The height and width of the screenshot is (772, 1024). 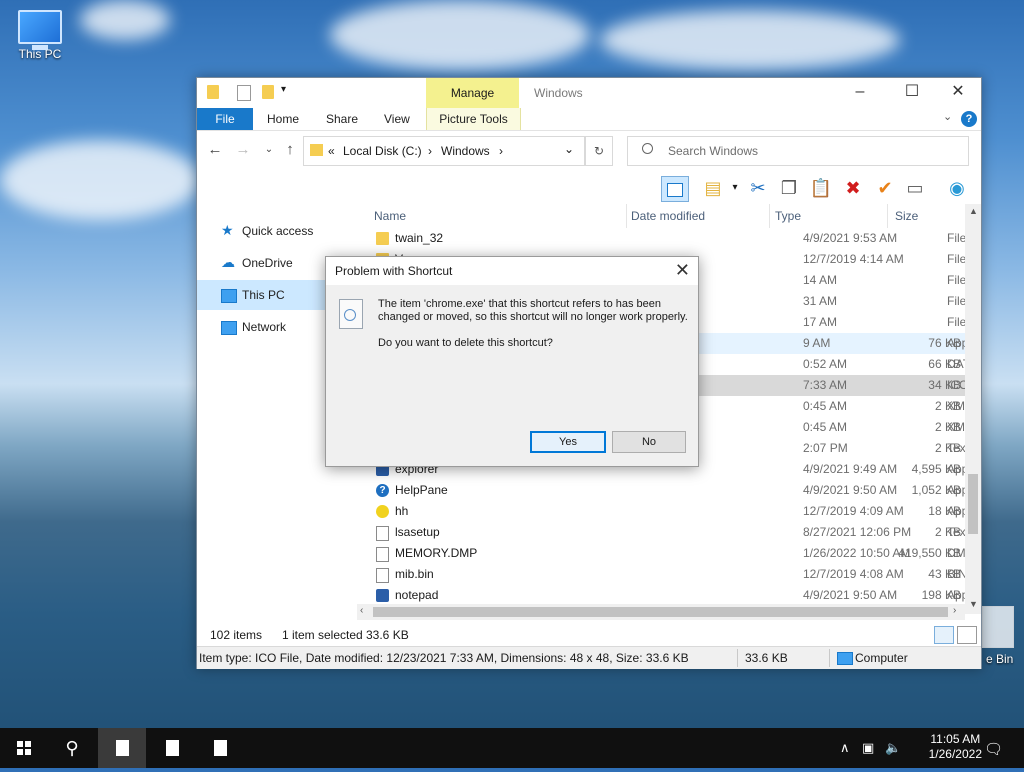 What do you see at coordinates (382, 554) in the screenshot?
I see `doc-icon` at bounding box center [382, 554].